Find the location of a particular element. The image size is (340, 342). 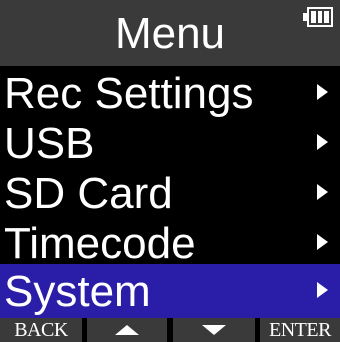

page-title: Menu is located at coordinates (170, 33).